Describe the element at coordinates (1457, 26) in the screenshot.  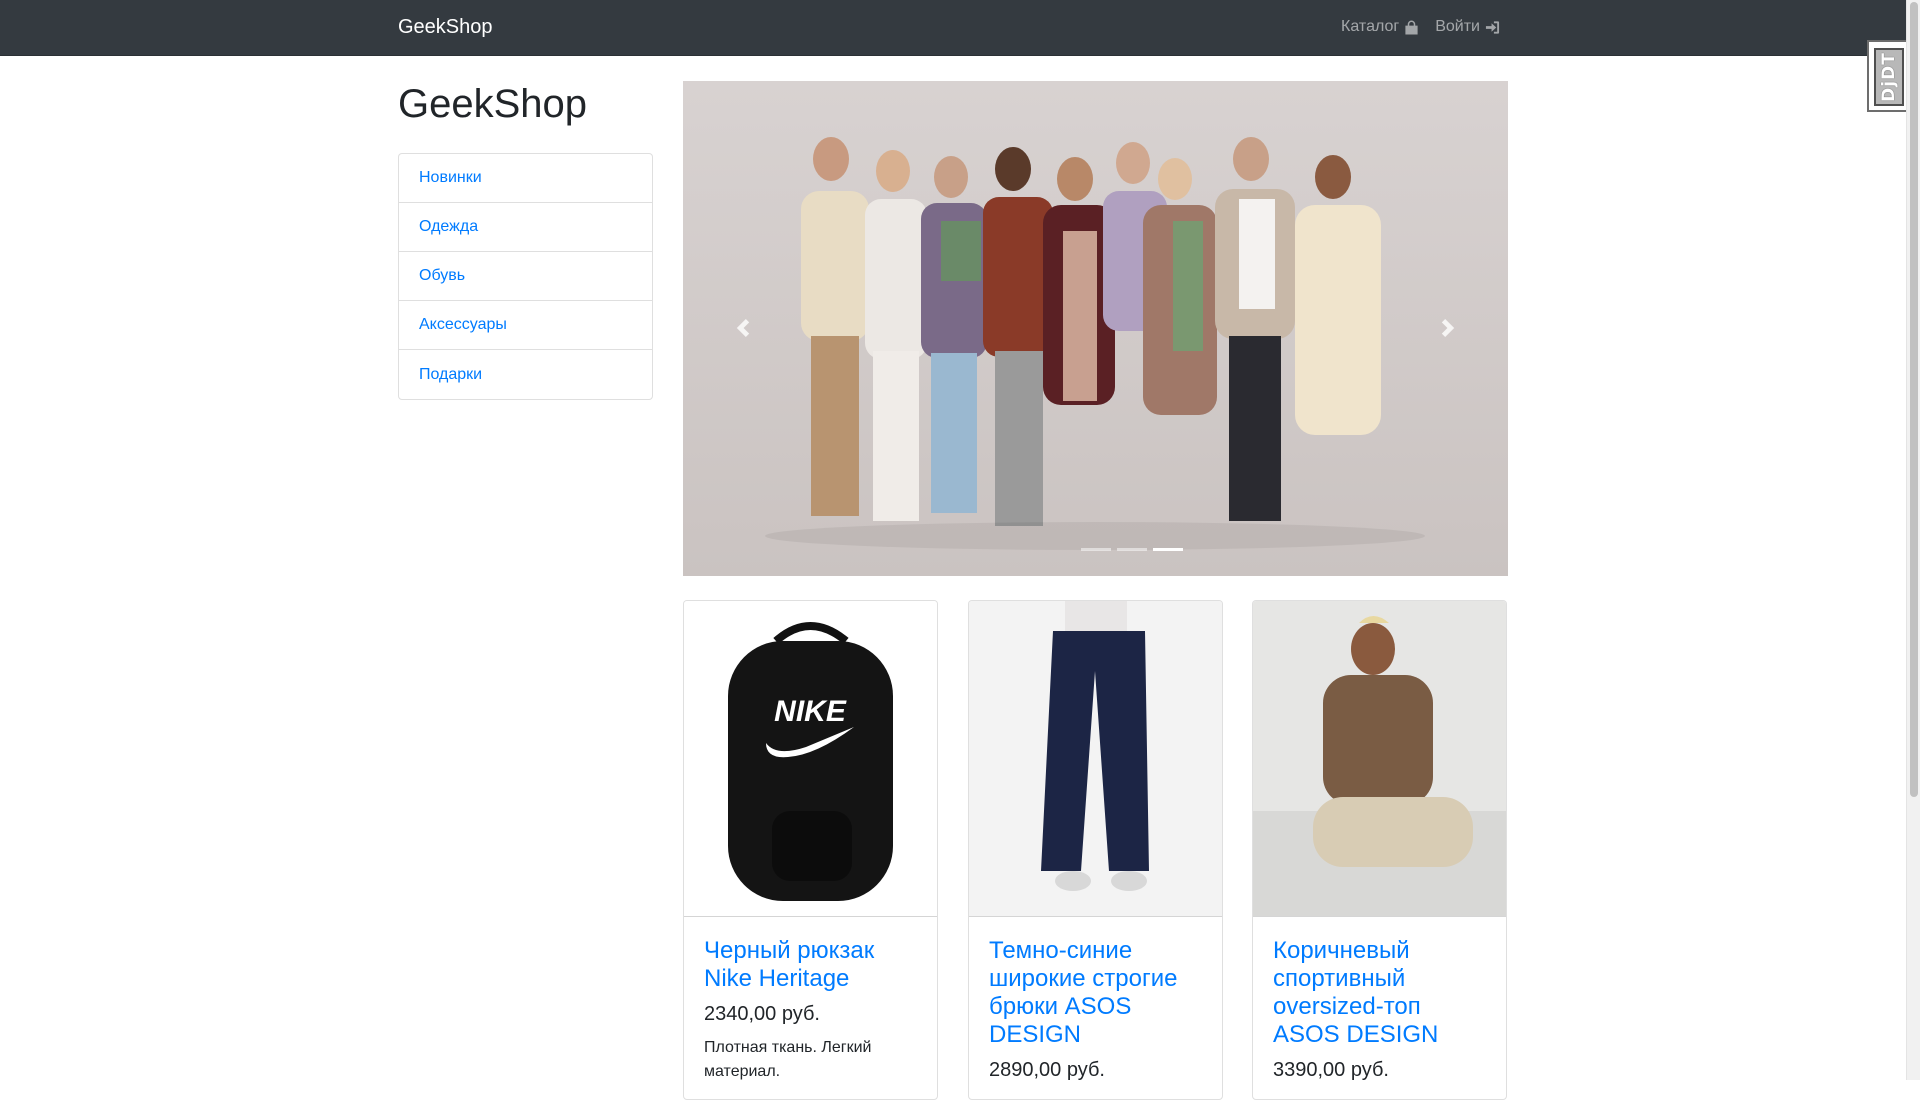
I see `nav-link-login-label: Войти` at that location.